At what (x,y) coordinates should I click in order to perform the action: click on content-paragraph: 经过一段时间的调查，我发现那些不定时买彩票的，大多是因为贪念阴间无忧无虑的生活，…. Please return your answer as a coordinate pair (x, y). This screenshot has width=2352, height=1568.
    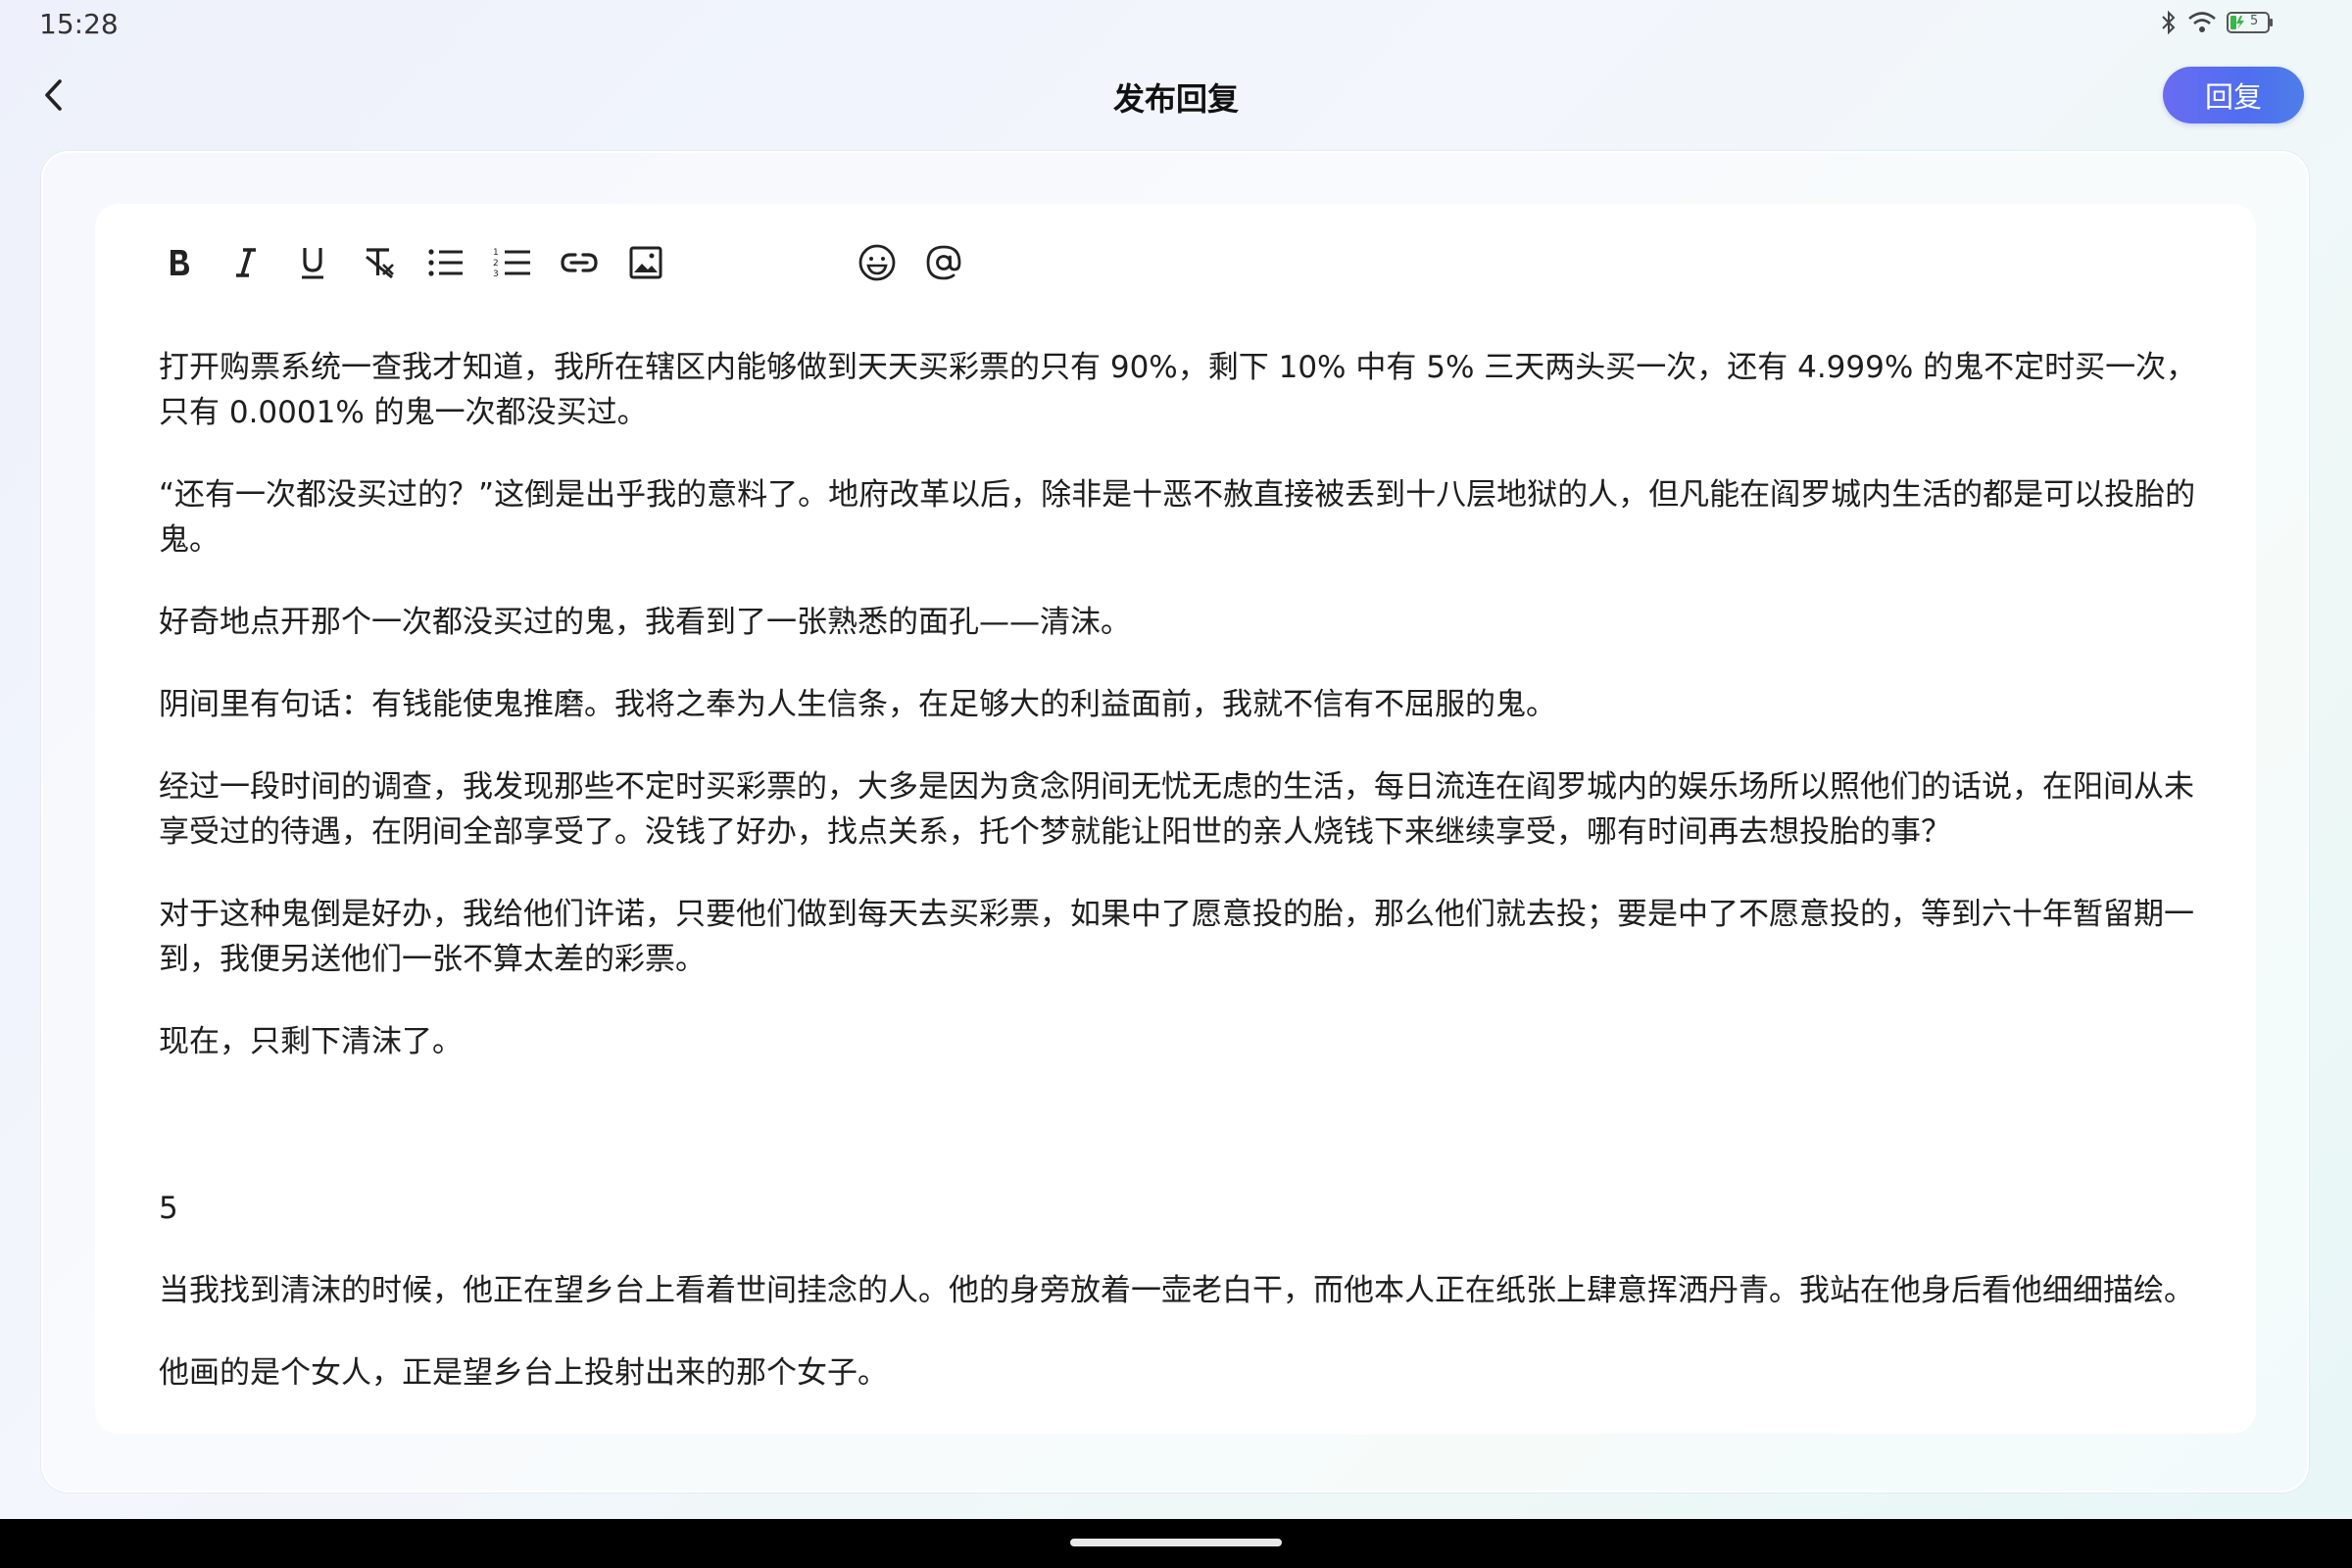
    Looking at the image, I should click on (1176, 809).